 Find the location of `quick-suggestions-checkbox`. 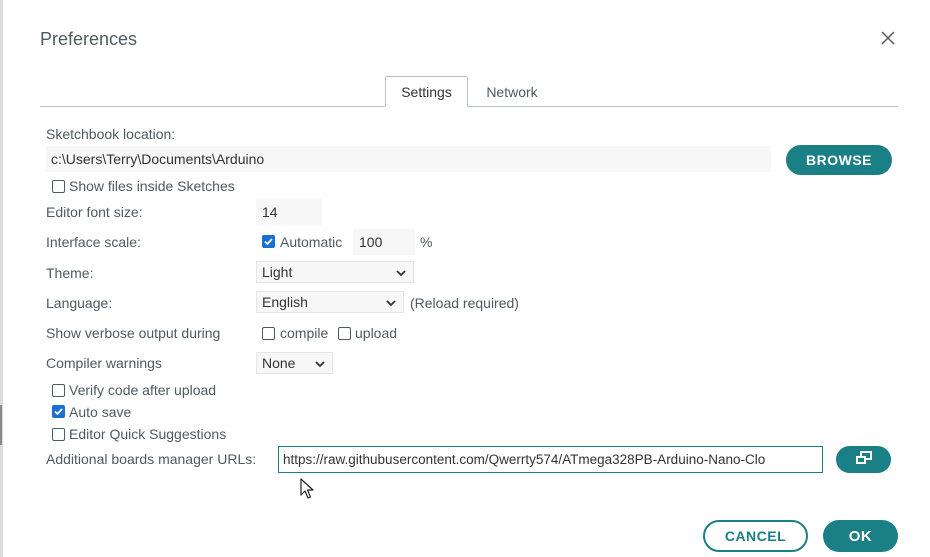

quick-suggestions-checkbox is located at coordinates (58, 434).